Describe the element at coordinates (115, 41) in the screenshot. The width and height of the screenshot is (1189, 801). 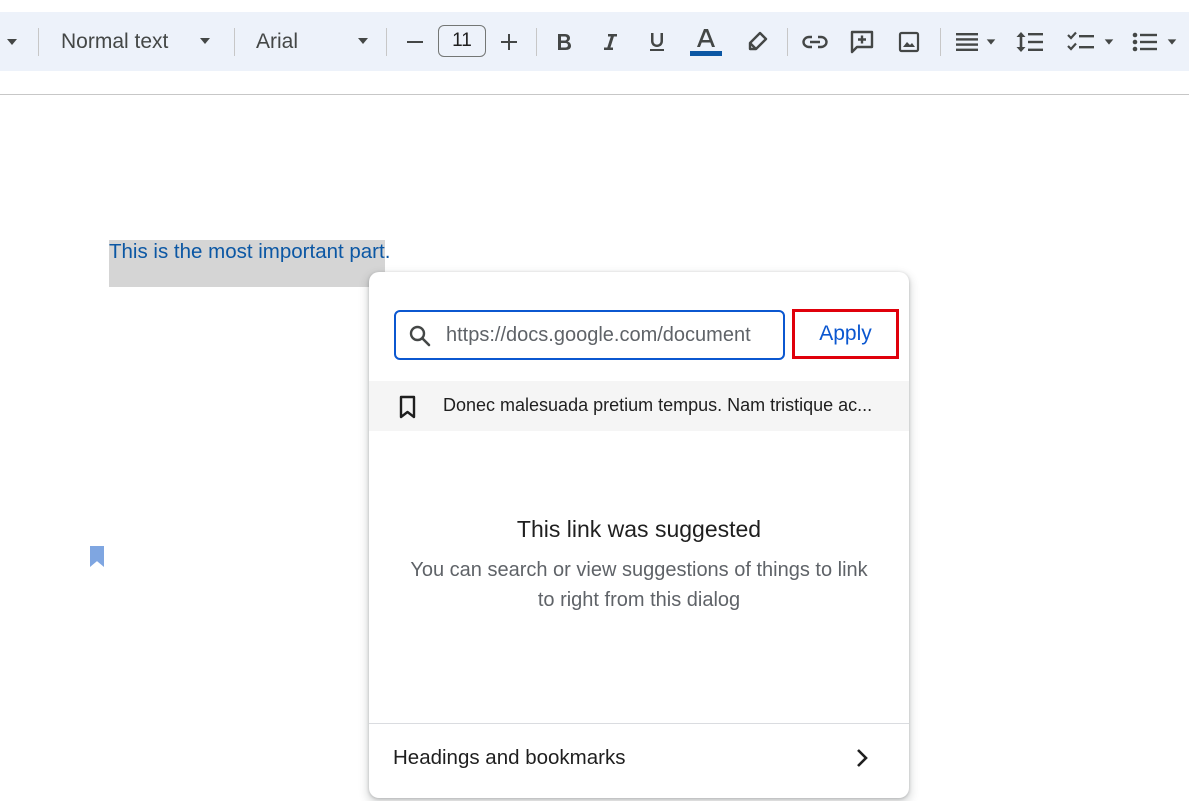
I see `paragraph-style-label: Normal text` at that location.